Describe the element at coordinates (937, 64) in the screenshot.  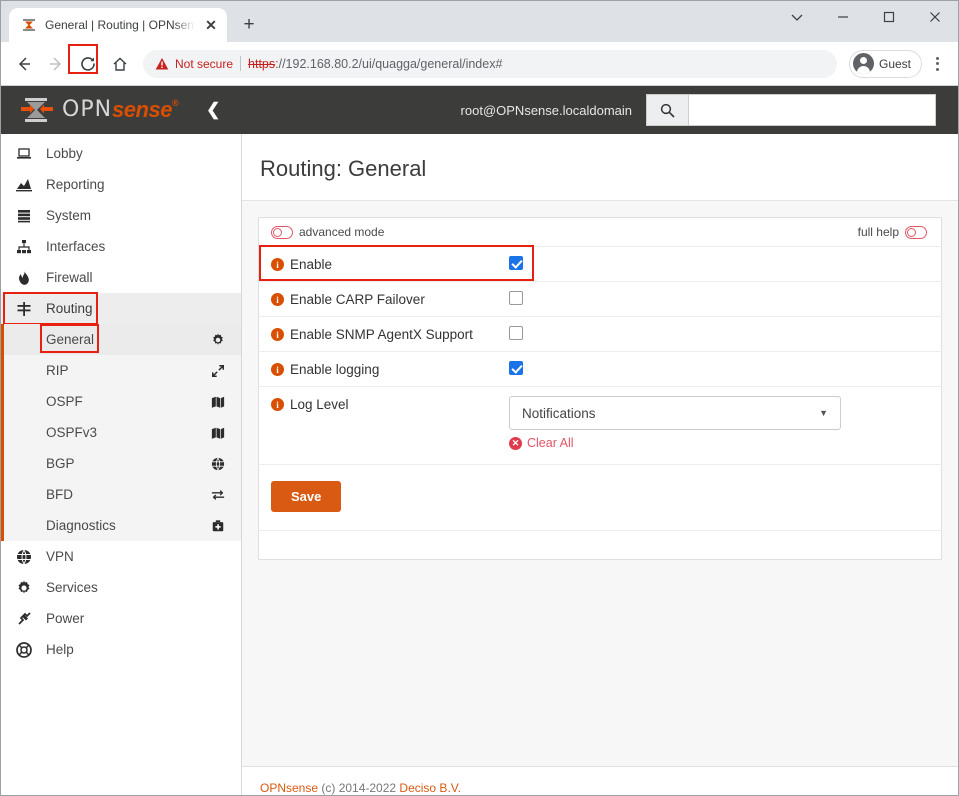
I see `kebab-menu-icon` at that location.